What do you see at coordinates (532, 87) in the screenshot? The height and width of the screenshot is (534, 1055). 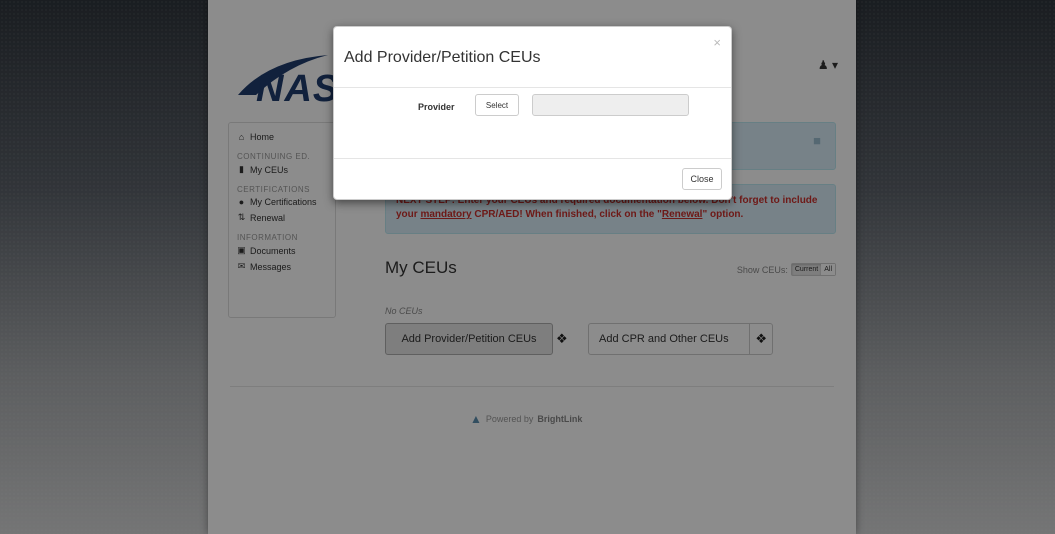 I see `modal-header-divider` at bounding box center [532, 87].